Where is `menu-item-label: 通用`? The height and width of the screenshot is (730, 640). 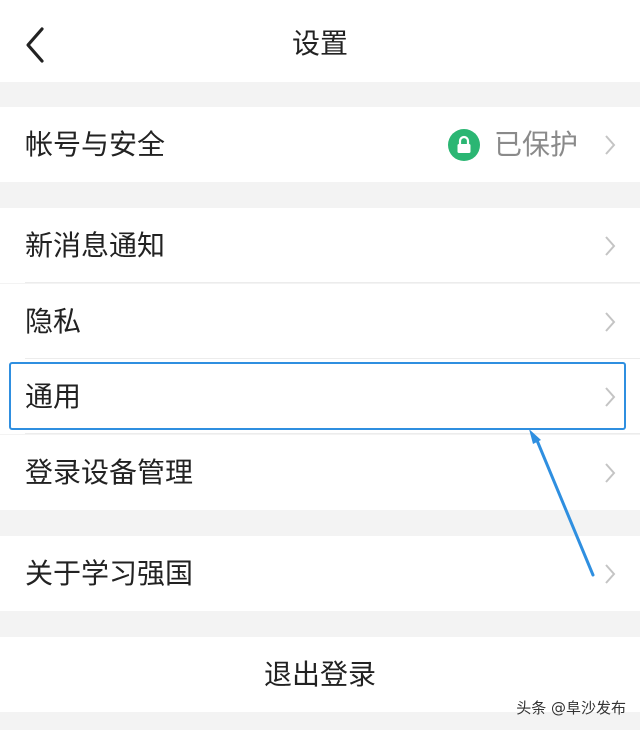 menu-item-label: 通用 is located at coordinates (53, 396).